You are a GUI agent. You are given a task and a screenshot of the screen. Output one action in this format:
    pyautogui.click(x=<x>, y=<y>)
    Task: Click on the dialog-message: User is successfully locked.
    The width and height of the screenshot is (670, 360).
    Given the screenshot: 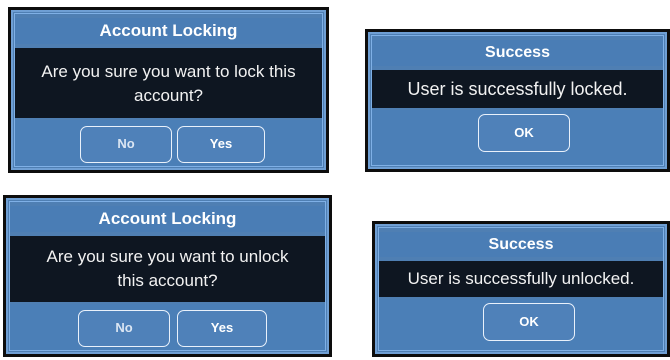 What is the action you would take?
    pyautogui.click(x=517, y=89)
    